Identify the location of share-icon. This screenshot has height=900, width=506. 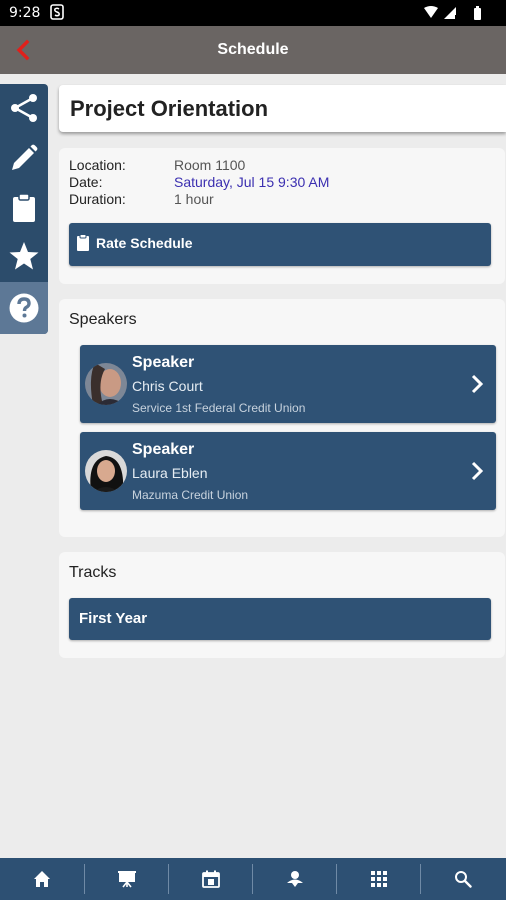
(24, 108).